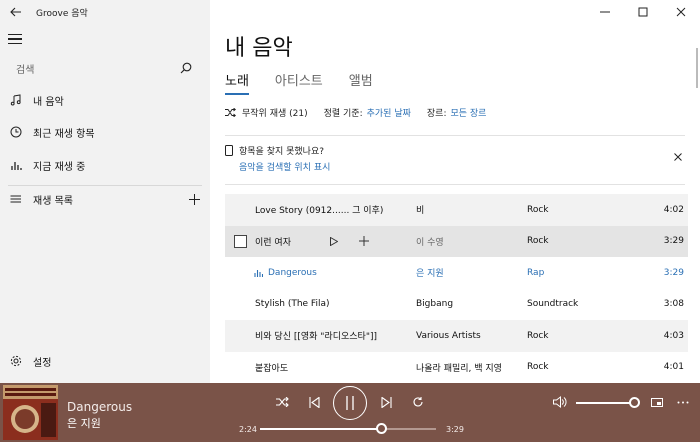 The width and height of the screenshot is (700, 442). What do you see at coordinates (448, 336) in the screenshot?
I see `track-artist: Various Artists` at bounding box center [448, 336].